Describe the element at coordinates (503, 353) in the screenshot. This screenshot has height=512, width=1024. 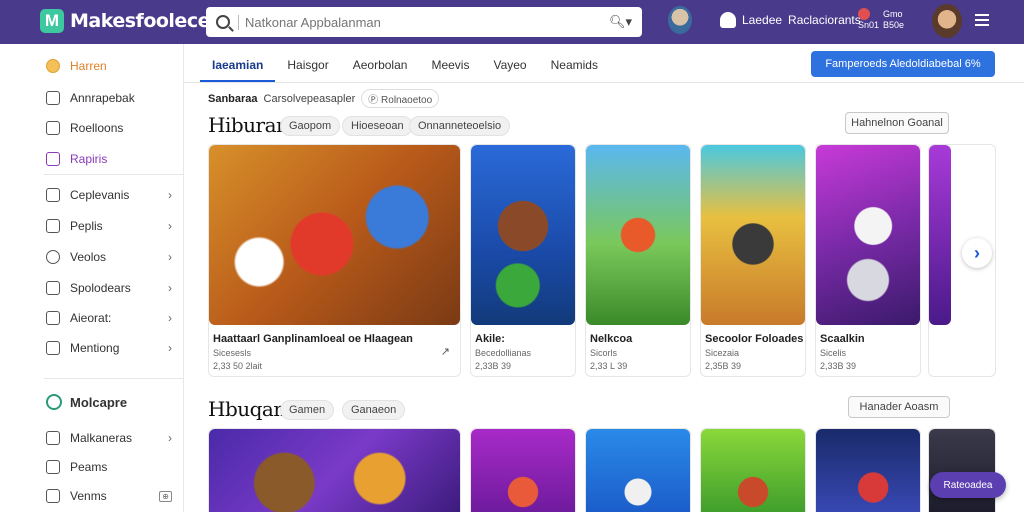
I see `game-publisher: Becedollianas` at that location.